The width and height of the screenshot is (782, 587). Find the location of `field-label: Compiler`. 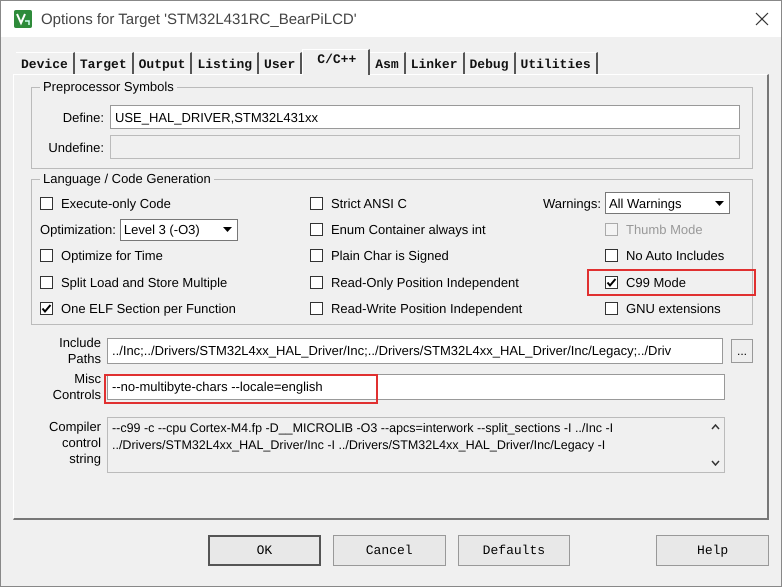

field-label: Compiler is located at coordinates (74, 426).